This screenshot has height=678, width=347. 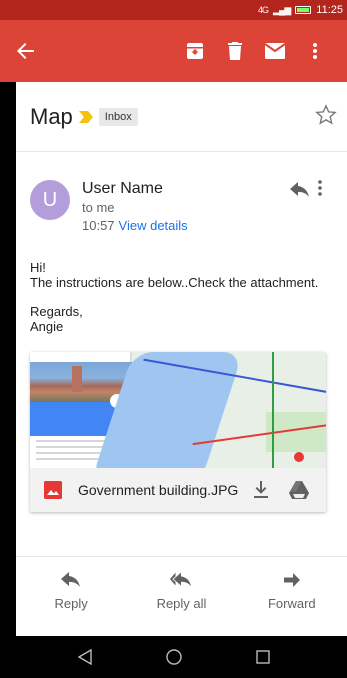 What do you see at coordinates (38, 267) in the screenshot?
I see `body-greeting: Hi!` at bounding box center [38, 267].